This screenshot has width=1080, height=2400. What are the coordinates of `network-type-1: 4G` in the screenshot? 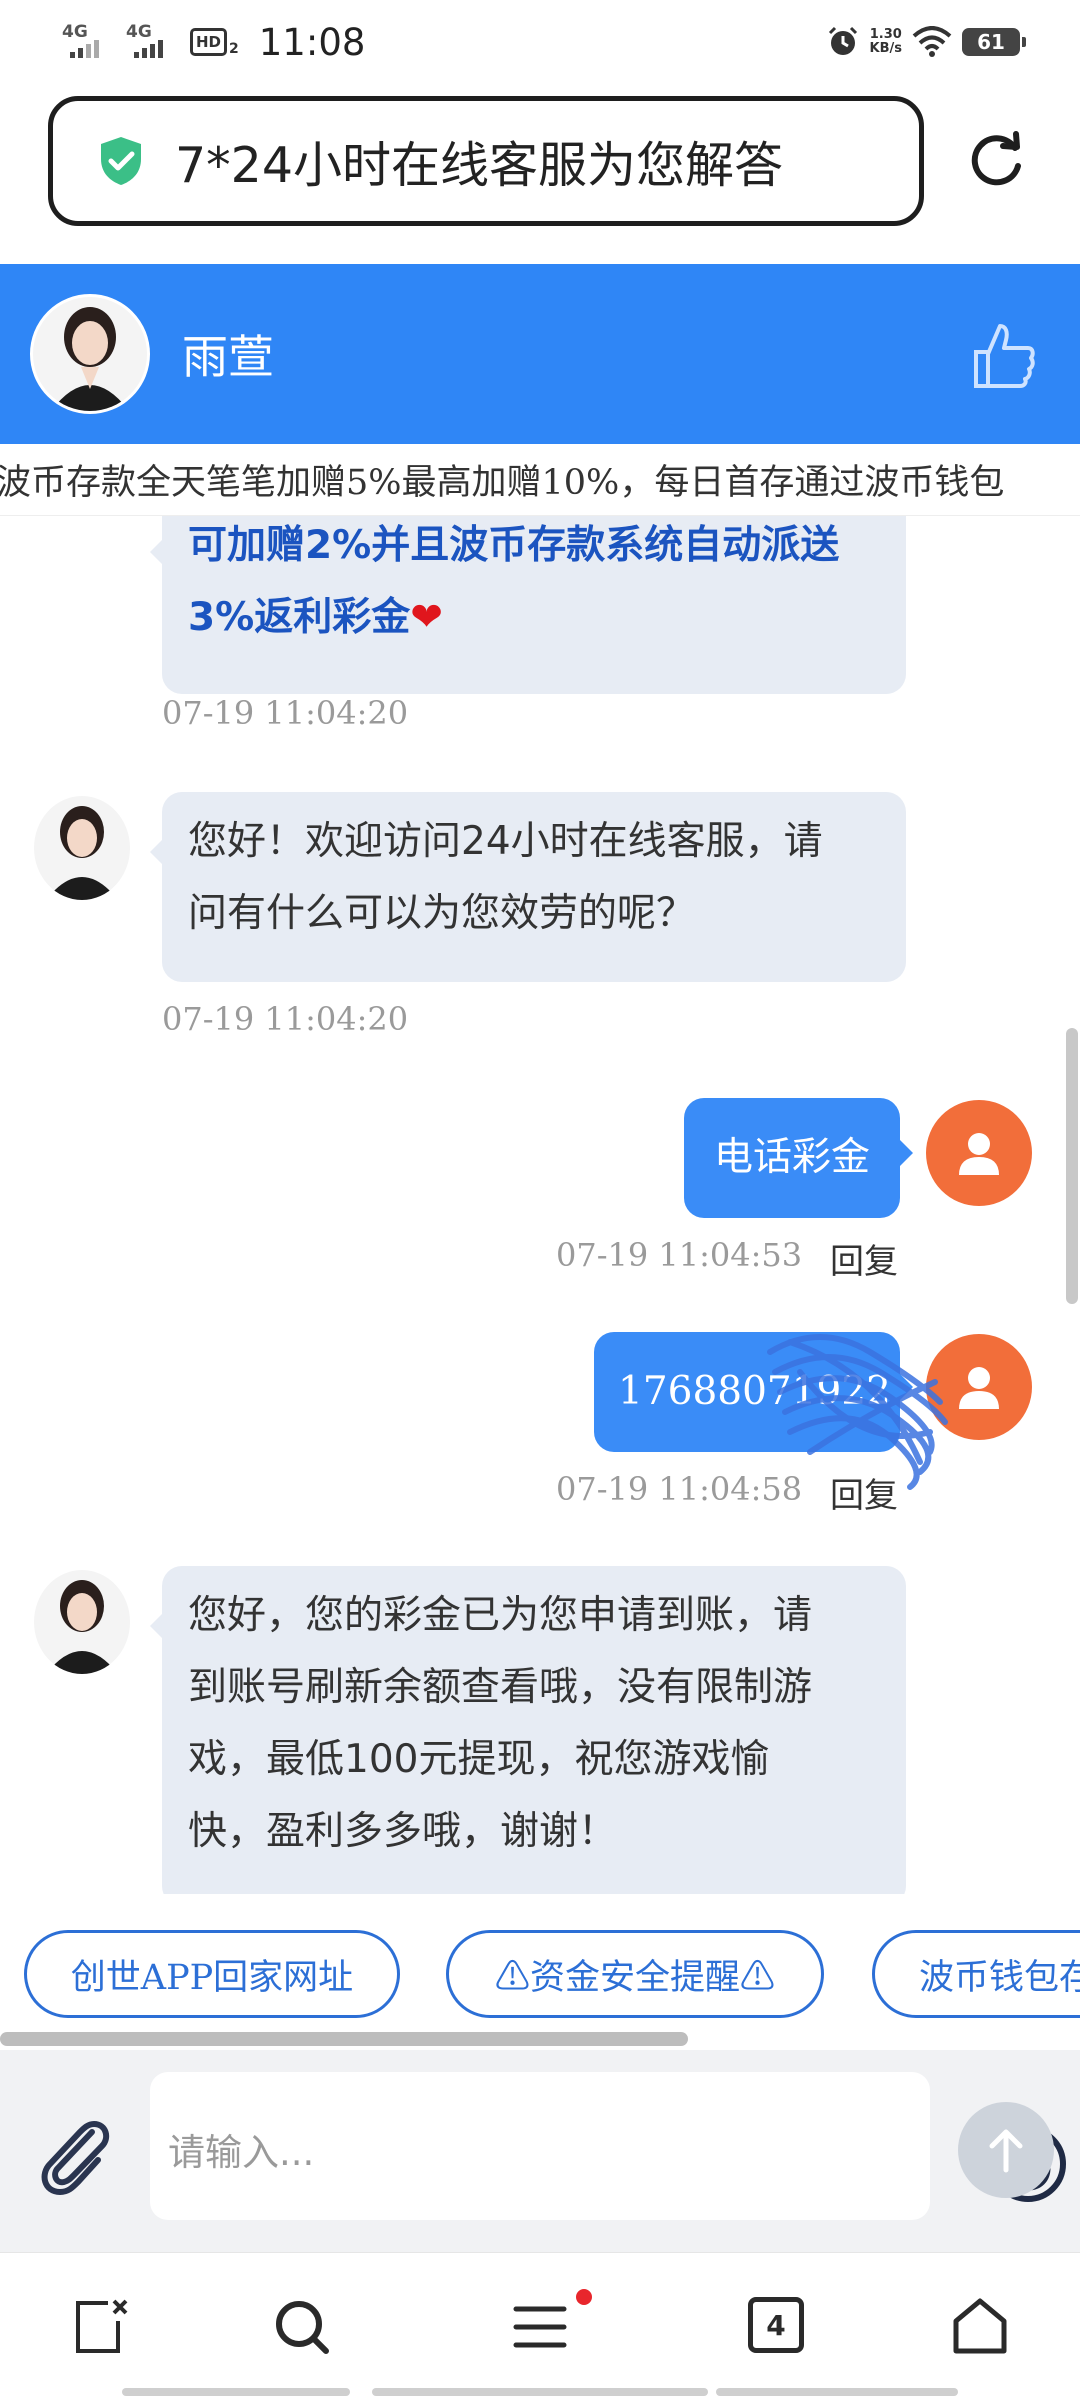 It's located at (75, 32).